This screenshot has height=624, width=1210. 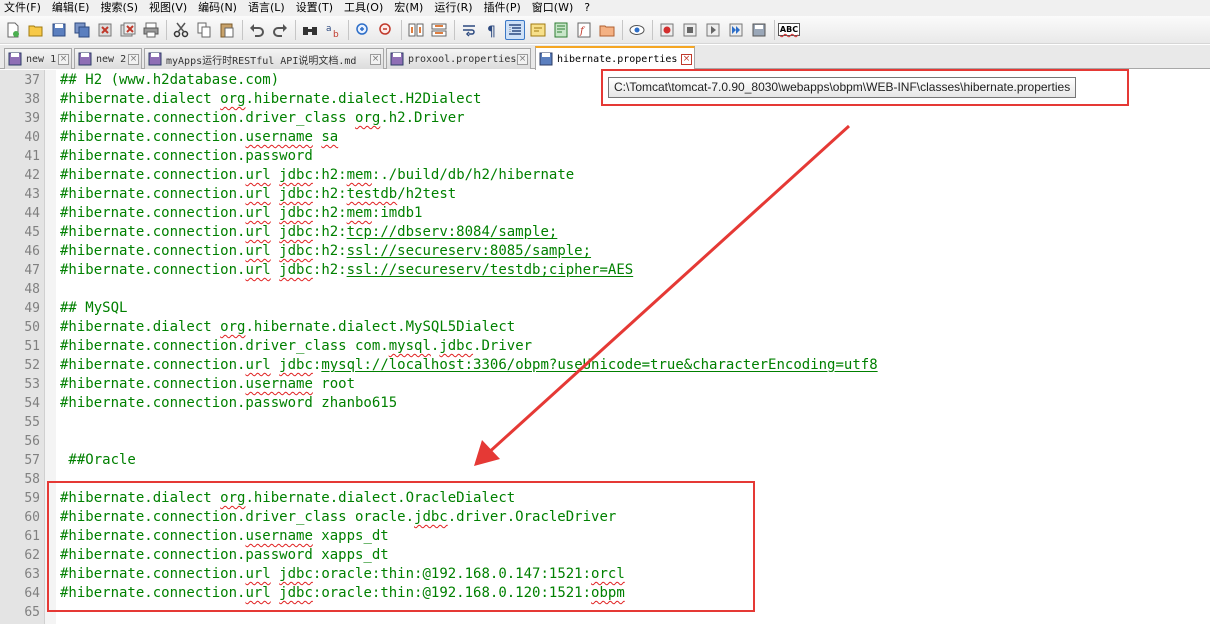 What do you see at coordinates (279, 137) in the screenshot?
I see `spellcheck-word: username` at bounding box center [279, 137].